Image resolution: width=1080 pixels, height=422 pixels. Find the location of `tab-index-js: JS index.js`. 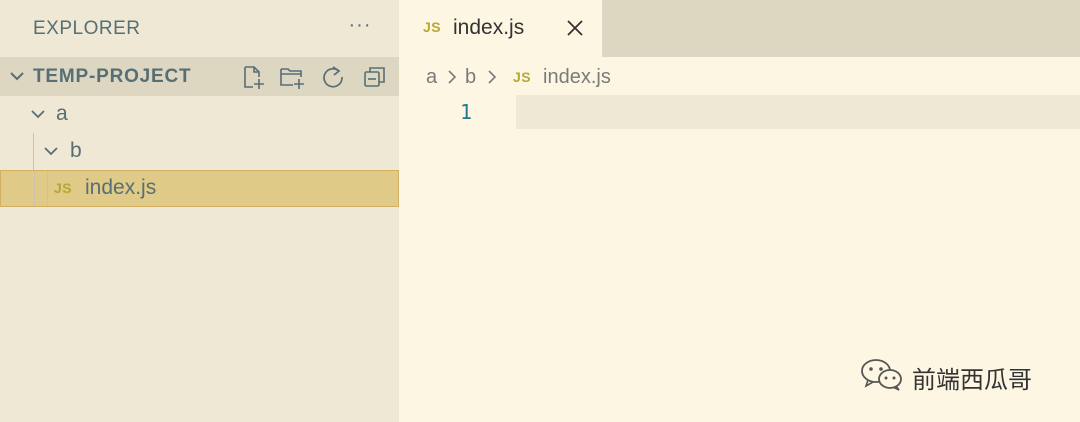

tab-index-js: JS index.js is located at coordinates (500, 28).